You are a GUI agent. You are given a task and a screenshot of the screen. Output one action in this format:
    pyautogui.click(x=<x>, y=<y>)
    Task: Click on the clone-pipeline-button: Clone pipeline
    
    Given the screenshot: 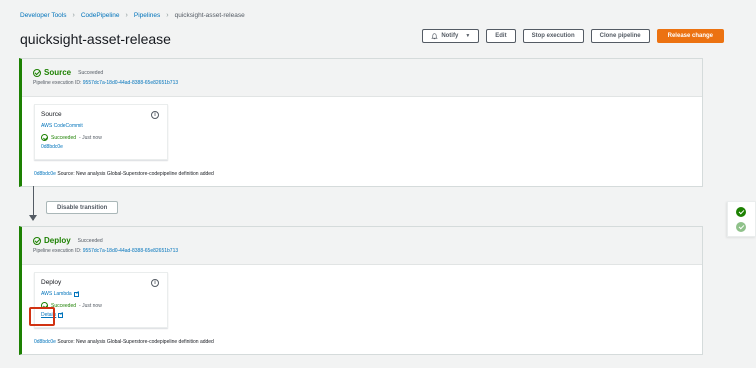 What is the action you would take?
    pyautogui.click(x=620, y=36)
    